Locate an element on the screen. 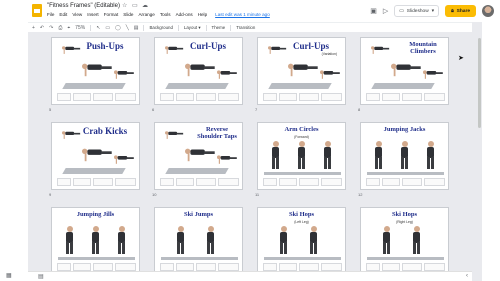 The height and width of the screenshot is (281, 500). line-icon: ╲ is located at coordinates (127, 28).